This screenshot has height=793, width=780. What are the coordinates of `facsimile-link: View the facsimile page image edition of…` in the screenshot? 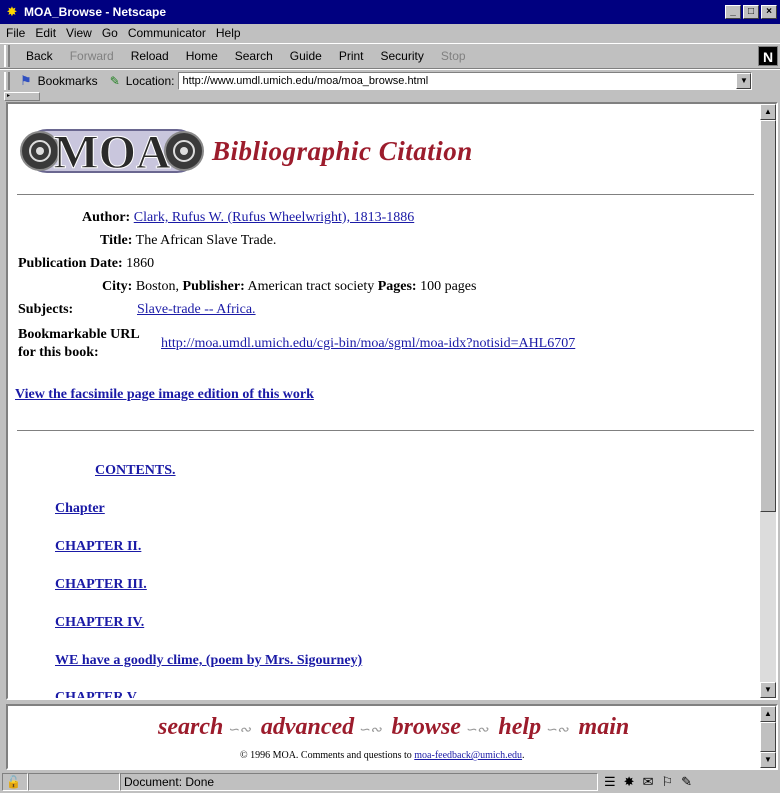 It's located at (164, 394).